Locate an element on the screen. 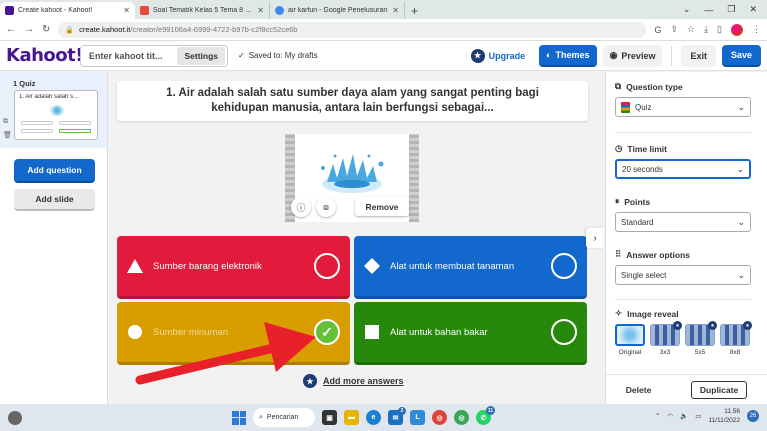 Image resolution: width=767 pixels, height=431 pixels. tab-create-kahoot: Create kahoot - Kahoot! ✕ is located at coordinates (67, 10).